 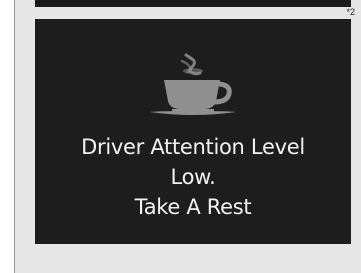 I want to click on top-display-edge, so click(x=193, y=3).